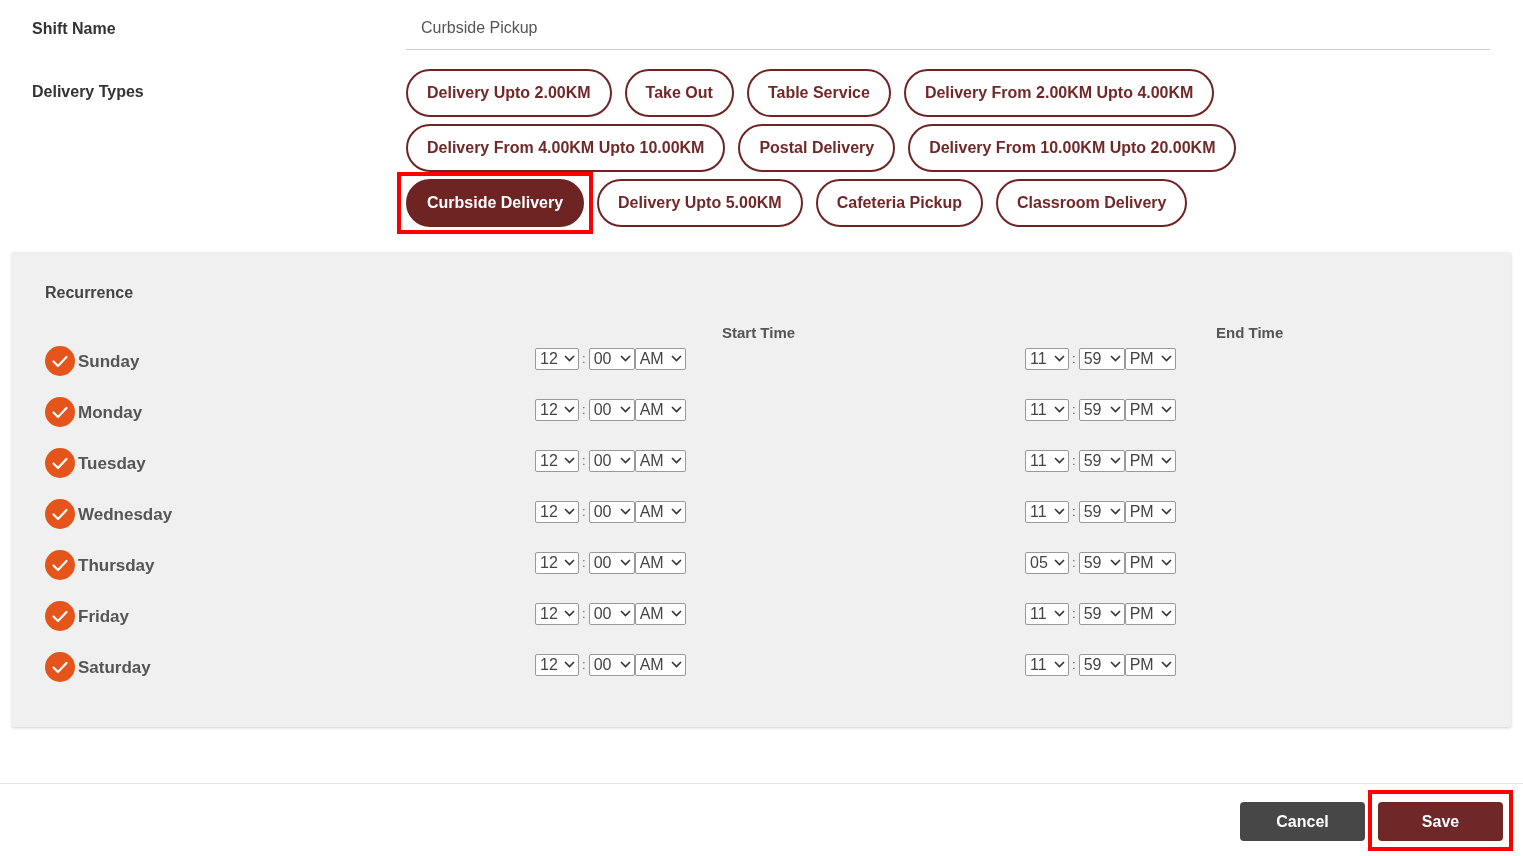 This screenshot has height=856, width=1523. What do you see at coordinates (509, 93) in the screenshot?
I see `delivery-type-chip: Delivery Upto 2.00KM` at bounding box center [509, 93].